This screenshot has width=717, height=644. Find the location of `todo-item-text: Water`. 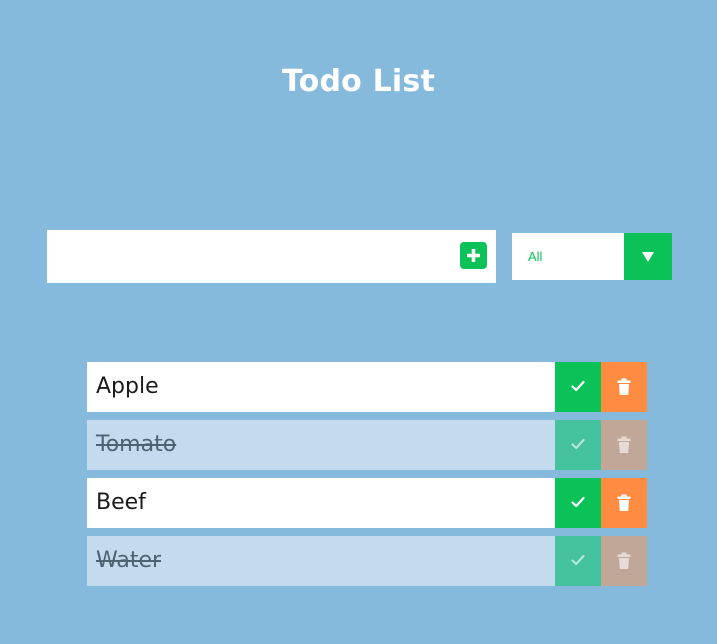

todo-item-text: Water is located at coordinates (129, 560).